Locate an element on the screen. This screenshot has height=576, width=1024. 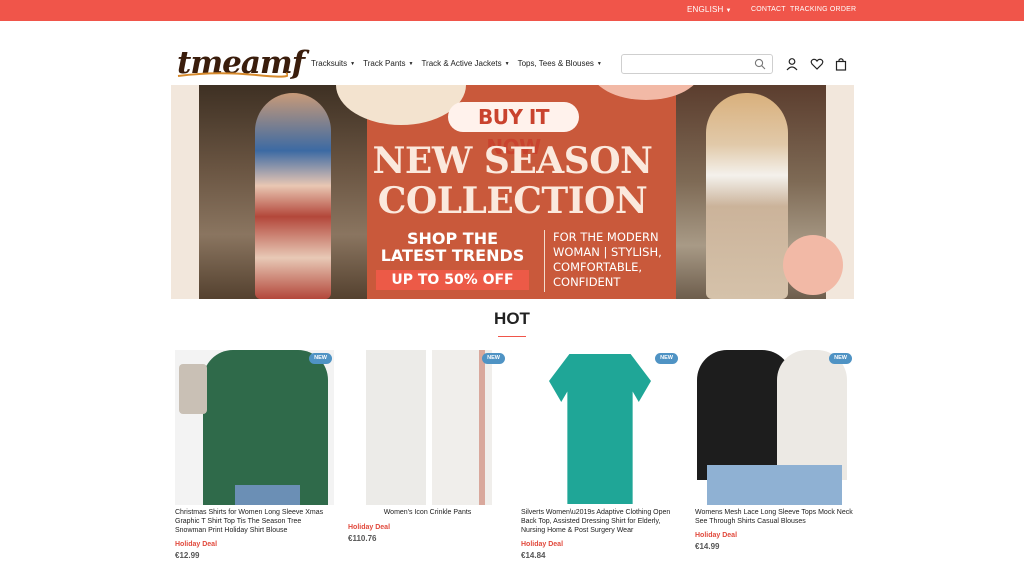
search-box is located at coordinates (697, 64).